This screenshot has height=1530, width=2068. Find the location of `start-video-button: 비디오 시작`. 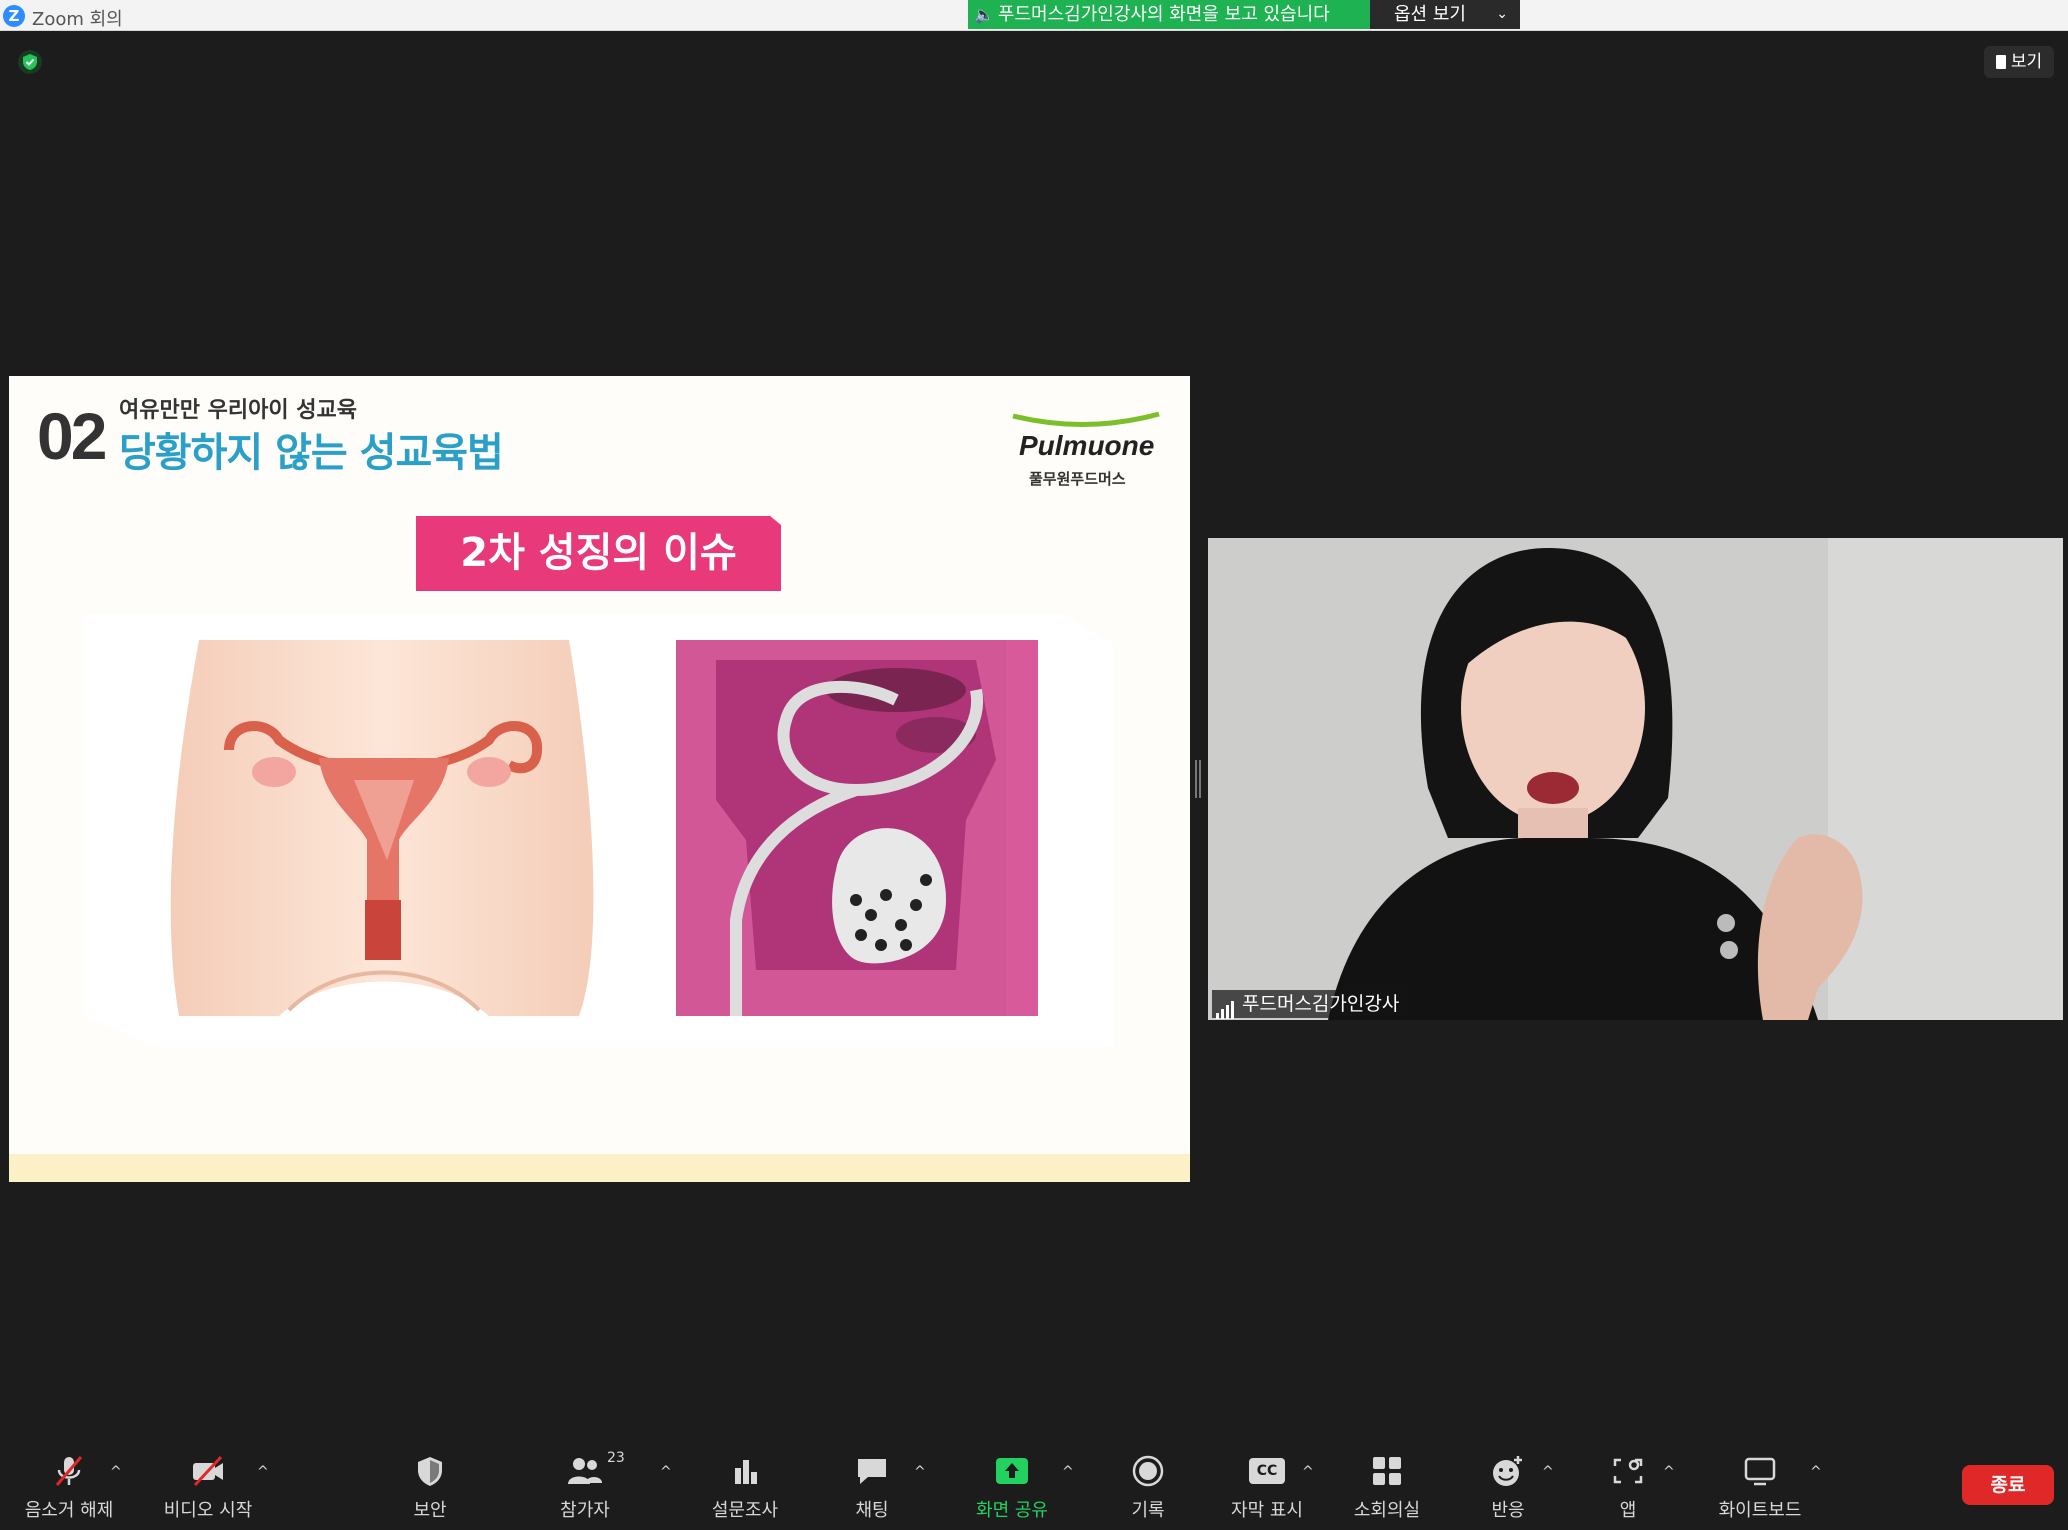

start-video-button: 비디오 시작 is located at coordinates (208, 1477).